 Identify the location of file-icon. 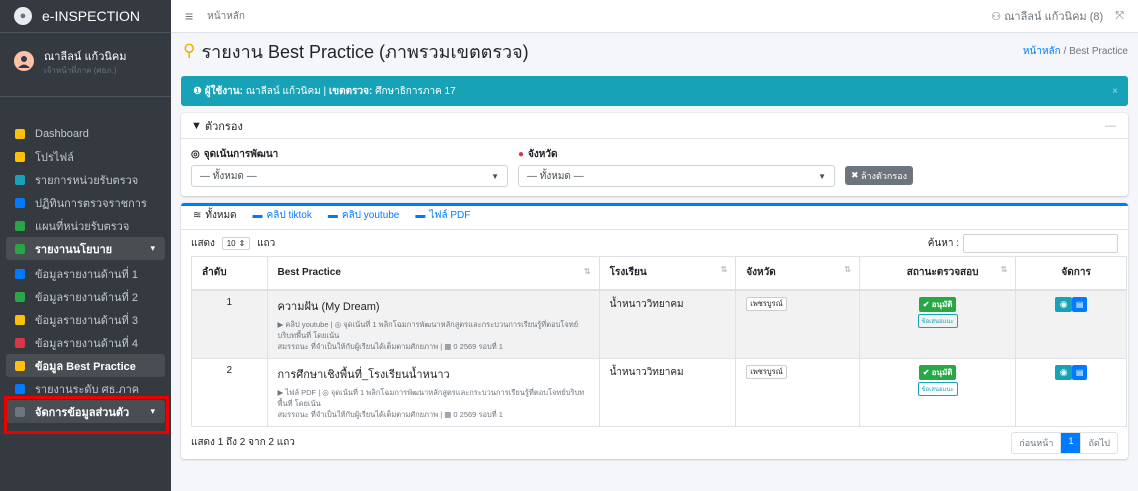
(20, 343).